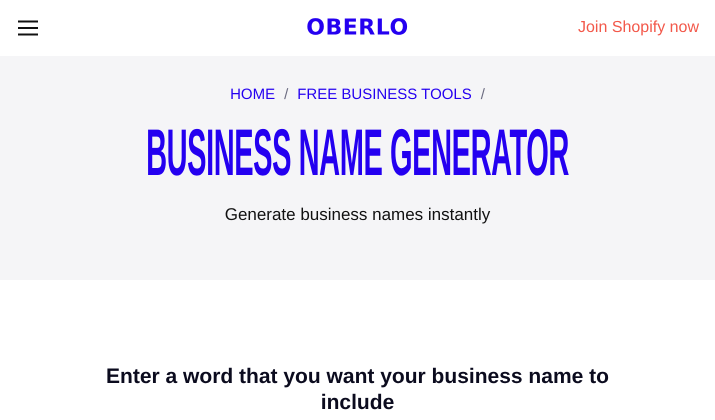 The height and width of the screenshot is (420, 715). Describe the element at coordinates (357, 28) in the screenshot. I see `logo: OBERLO` at that location.